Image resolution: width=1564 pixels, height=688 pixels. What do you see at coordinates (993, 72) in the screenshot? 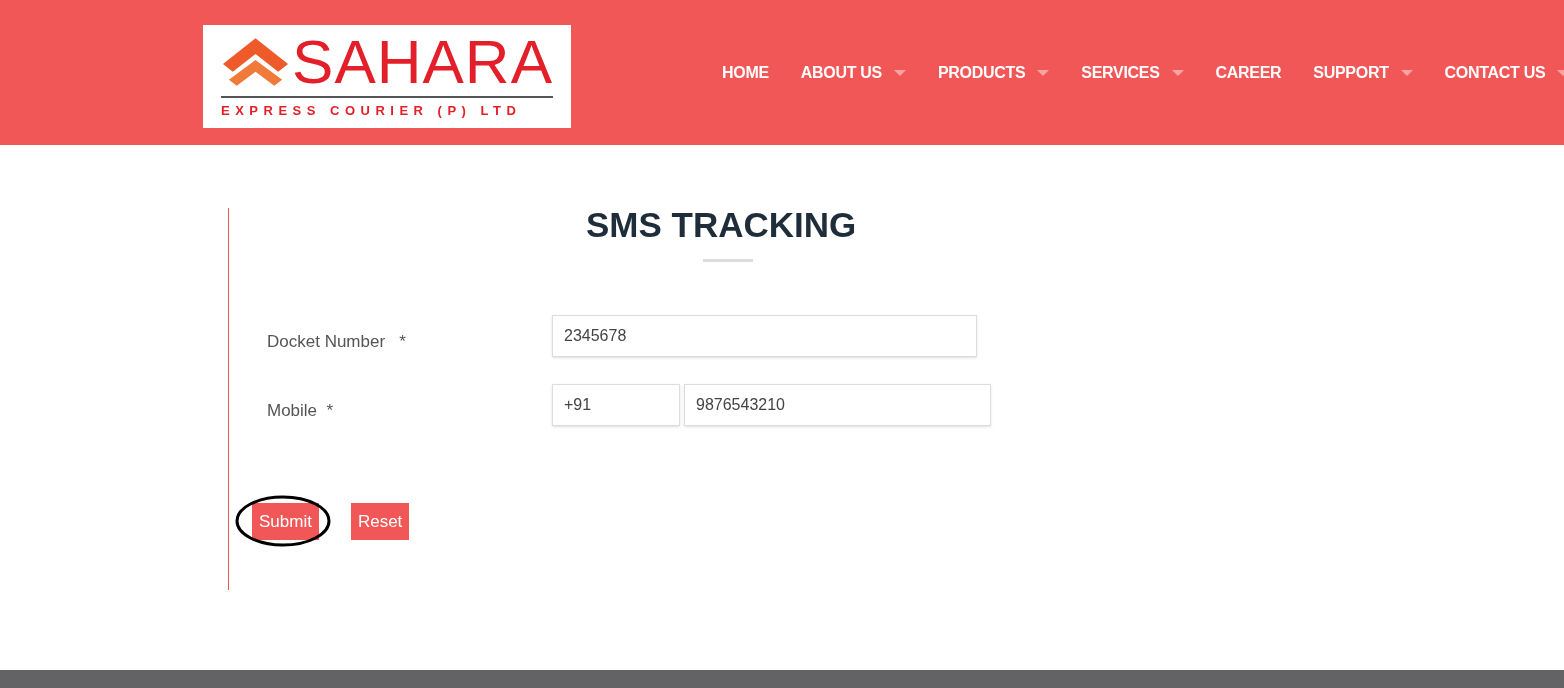
I see `nav-link: PRODUCTS` at bounding box center [993, 72].